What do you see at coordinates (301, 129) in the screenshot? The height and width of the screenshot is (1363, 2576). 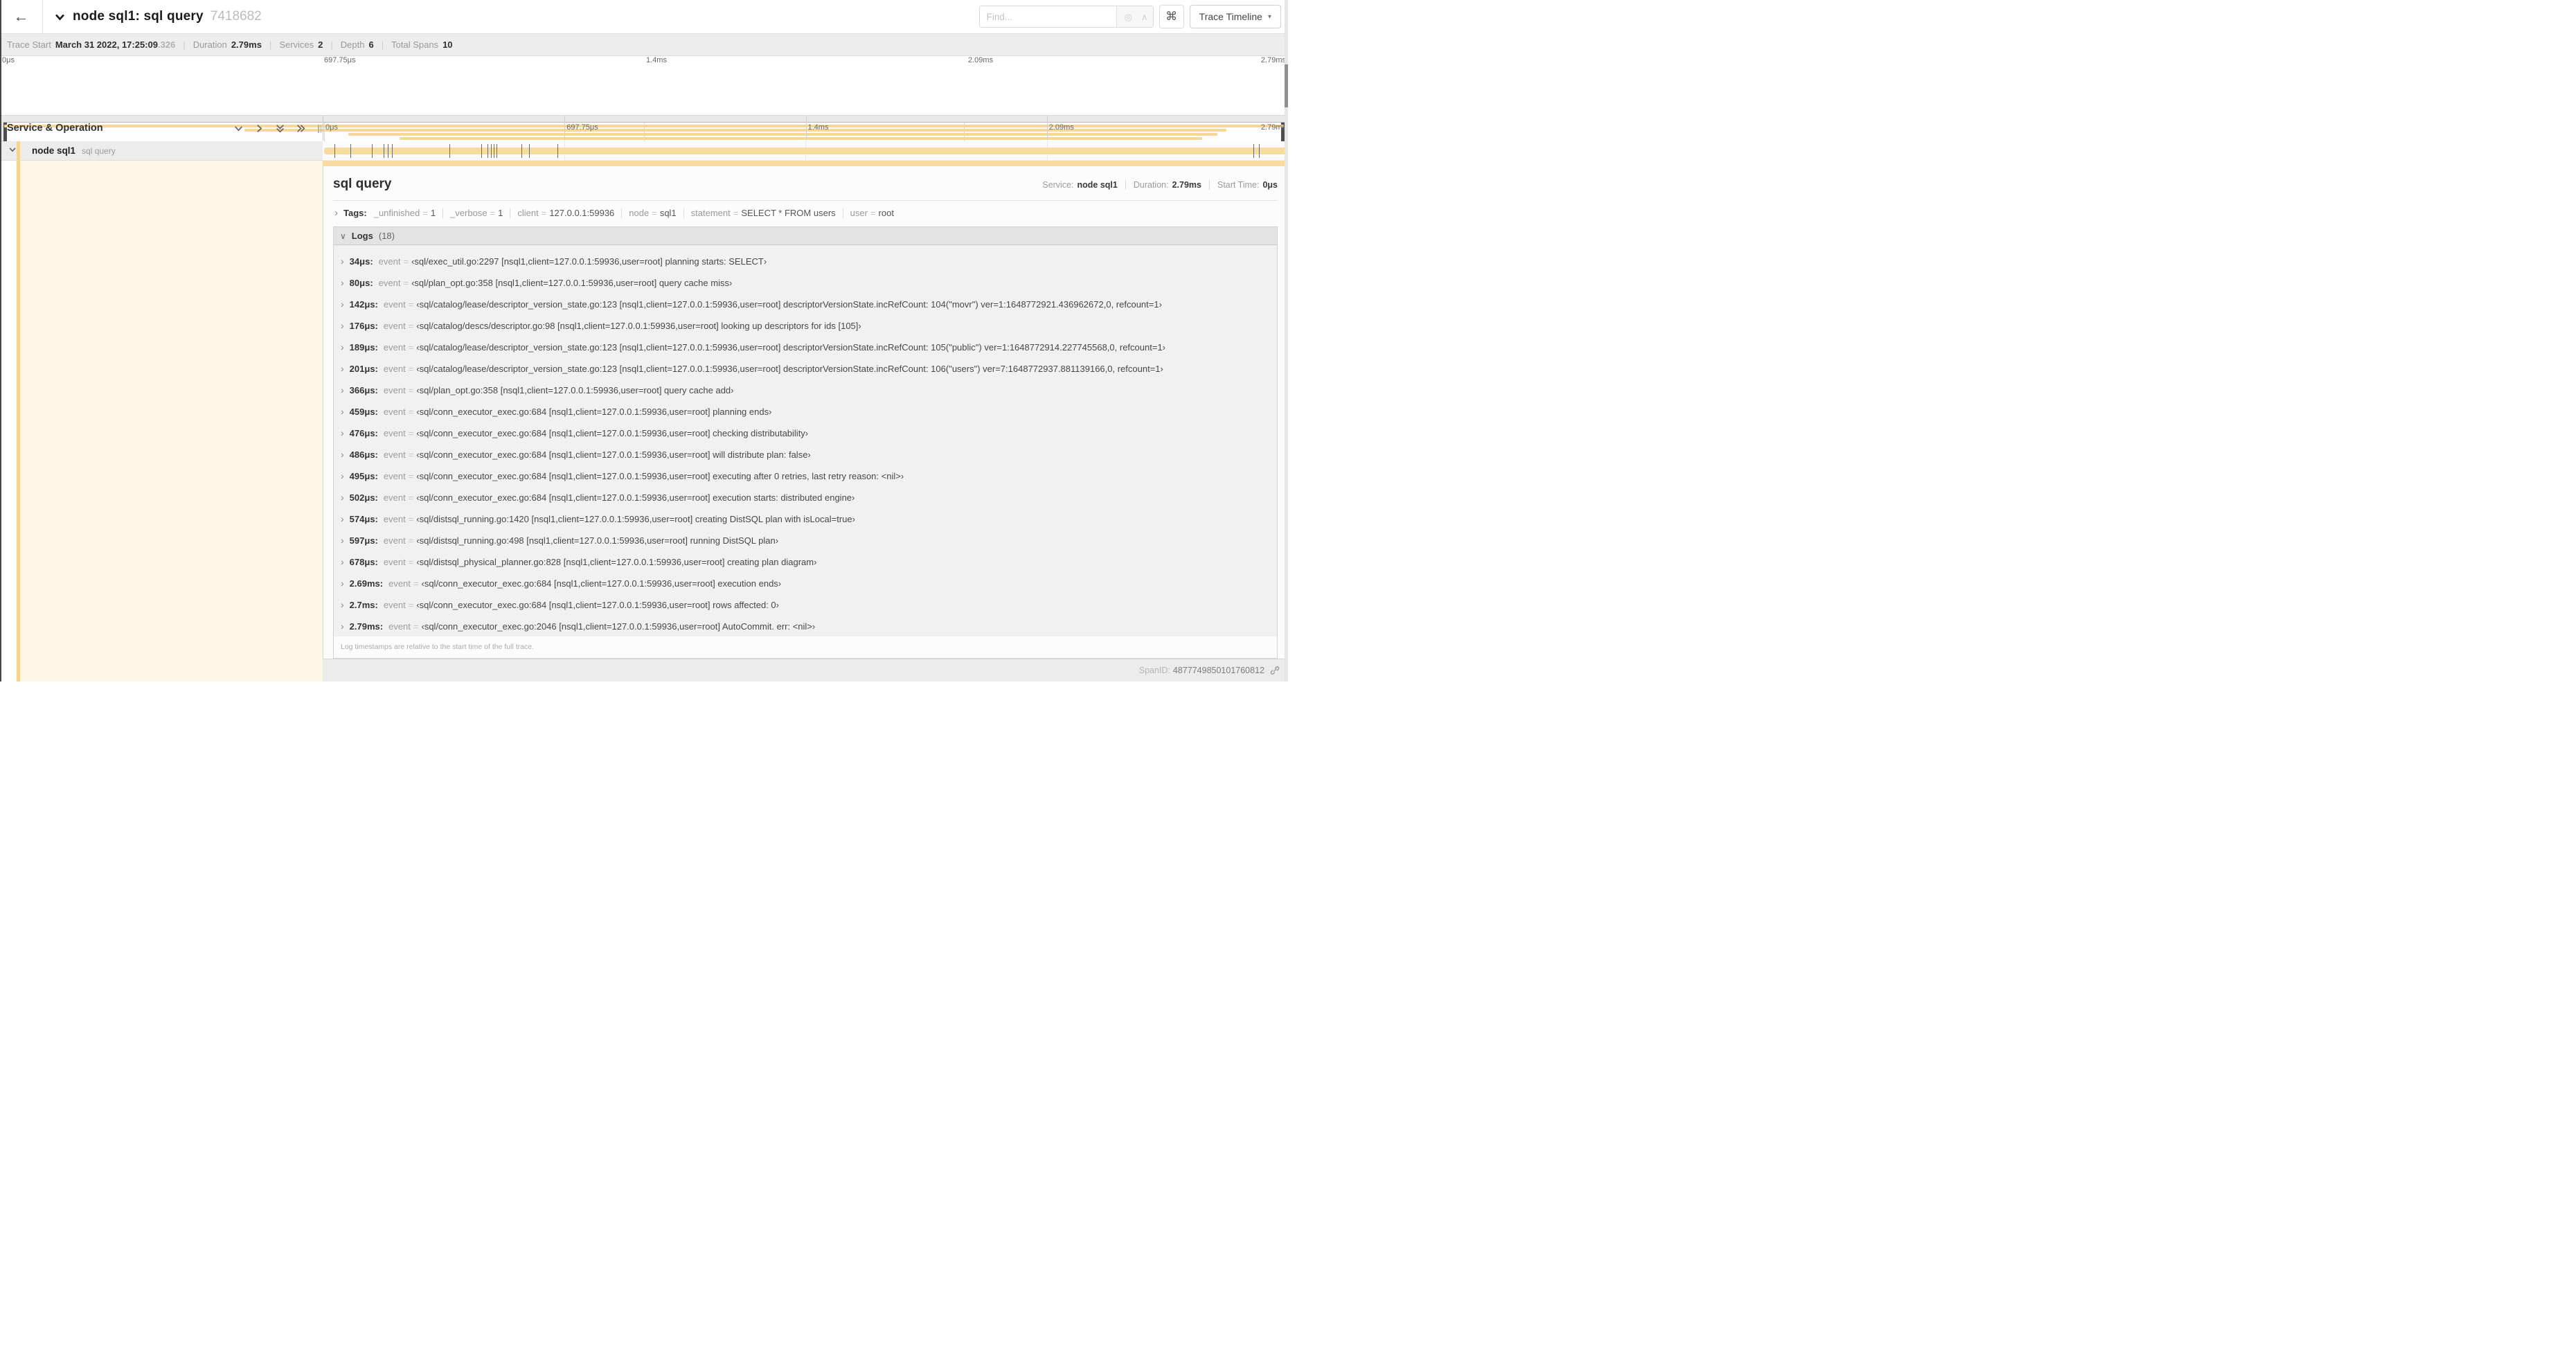 I see `expand-all-icon` at bounding box center [301, 129].